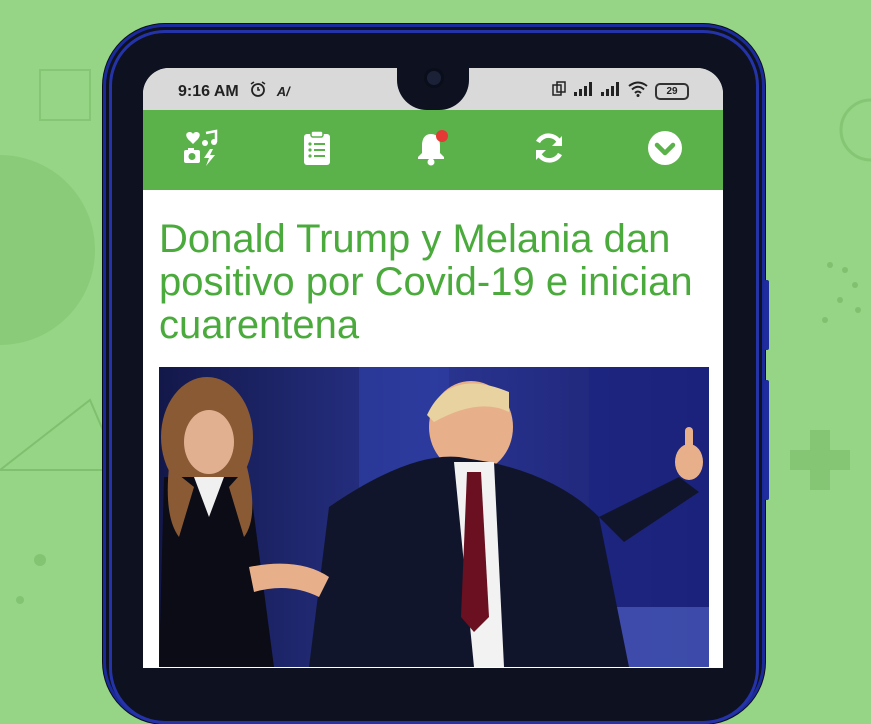 Image resolution: width=871 pixels, height=724 pixels. Describe the element at coordinates (442, 136) in the screenshot. I see `notification-badge` at that location.